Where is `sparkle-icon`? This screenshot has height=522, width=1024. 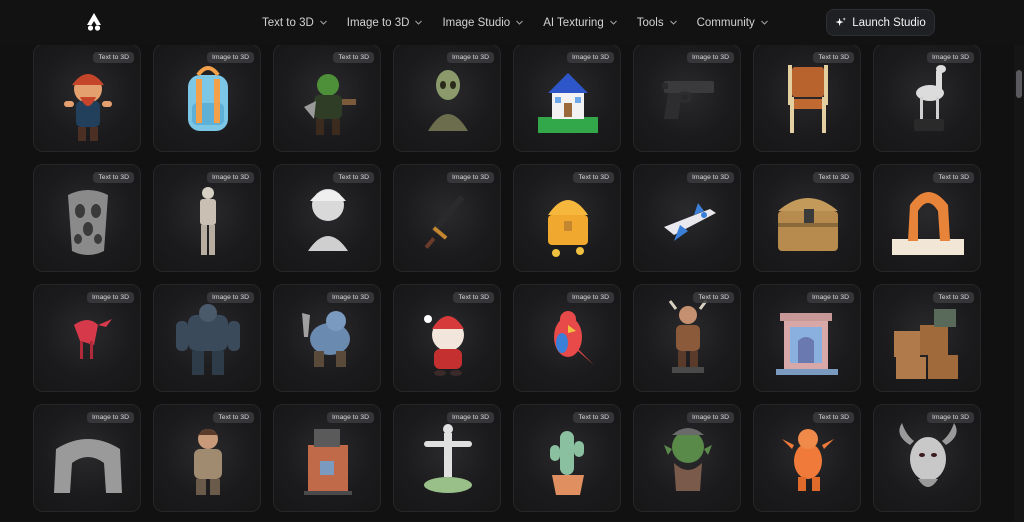 sparkle-icon is located at coordinates (841, 22).